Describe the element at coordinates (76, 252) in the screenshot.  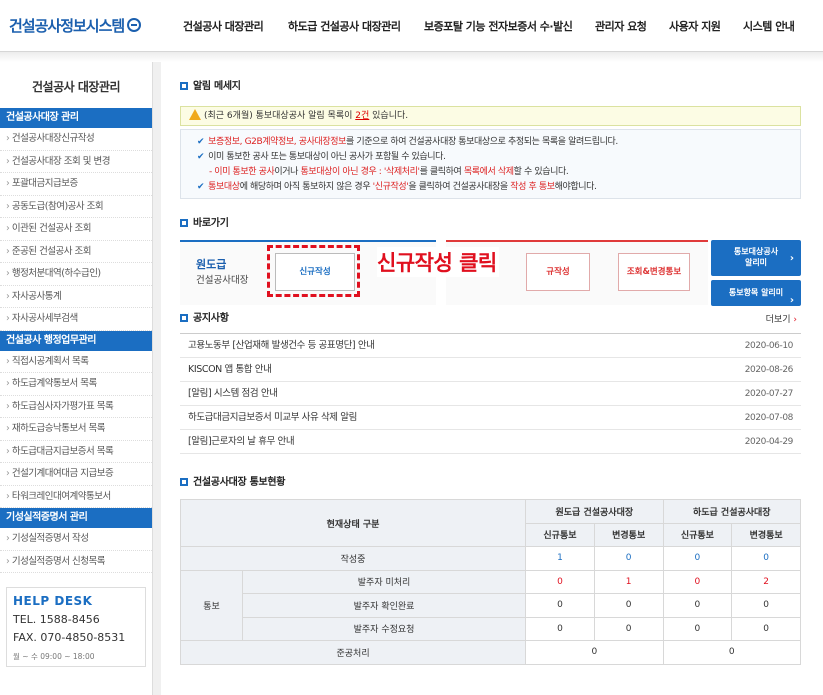
I see `sidebar-item: 준공된 건설공사 조회` at that location.